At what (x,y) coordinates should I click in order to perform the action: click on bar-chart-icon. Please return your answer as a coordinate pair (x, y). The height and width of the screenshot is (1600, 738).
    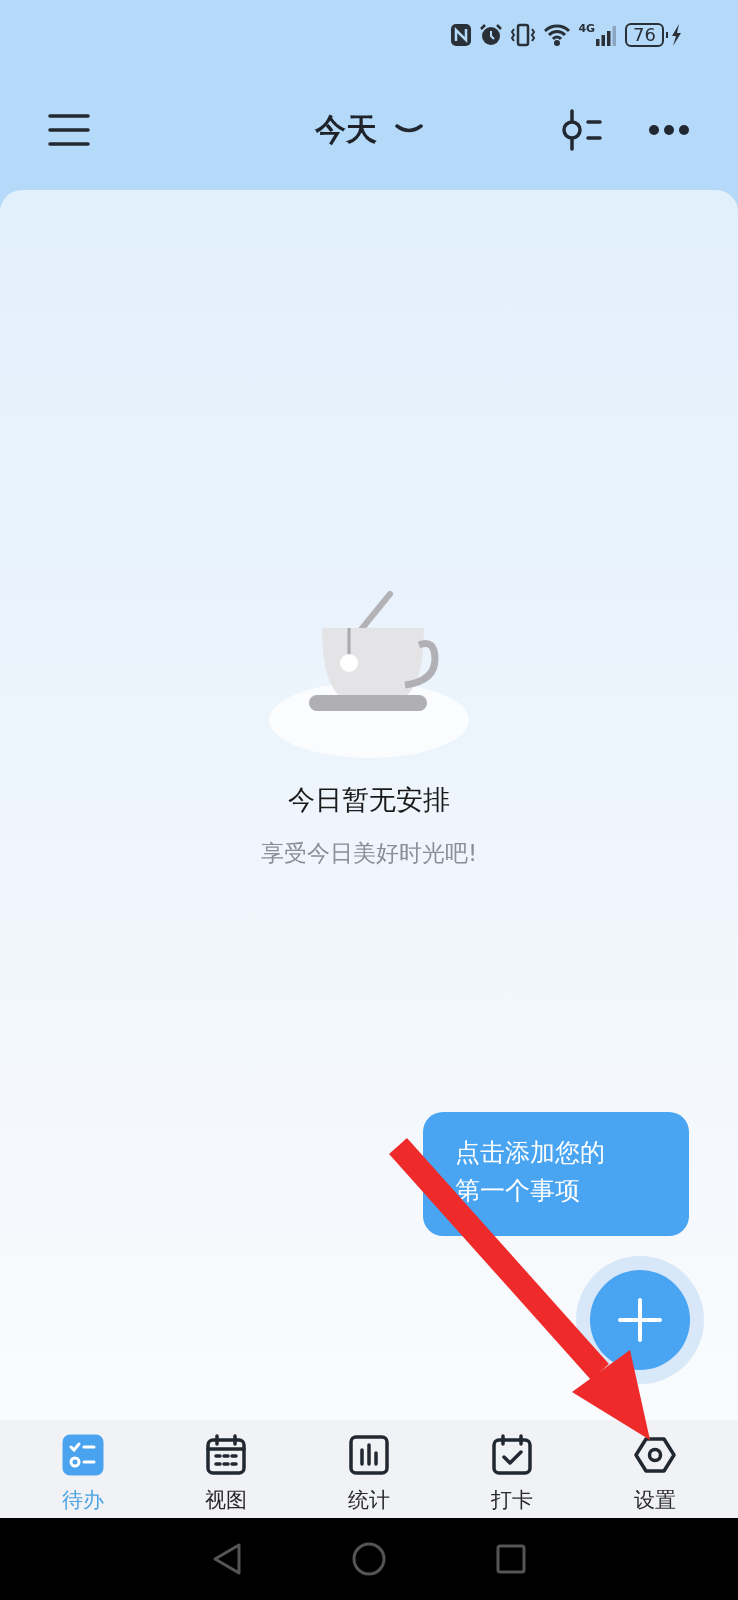
    Looking at the image, I should click on (369, 1455).